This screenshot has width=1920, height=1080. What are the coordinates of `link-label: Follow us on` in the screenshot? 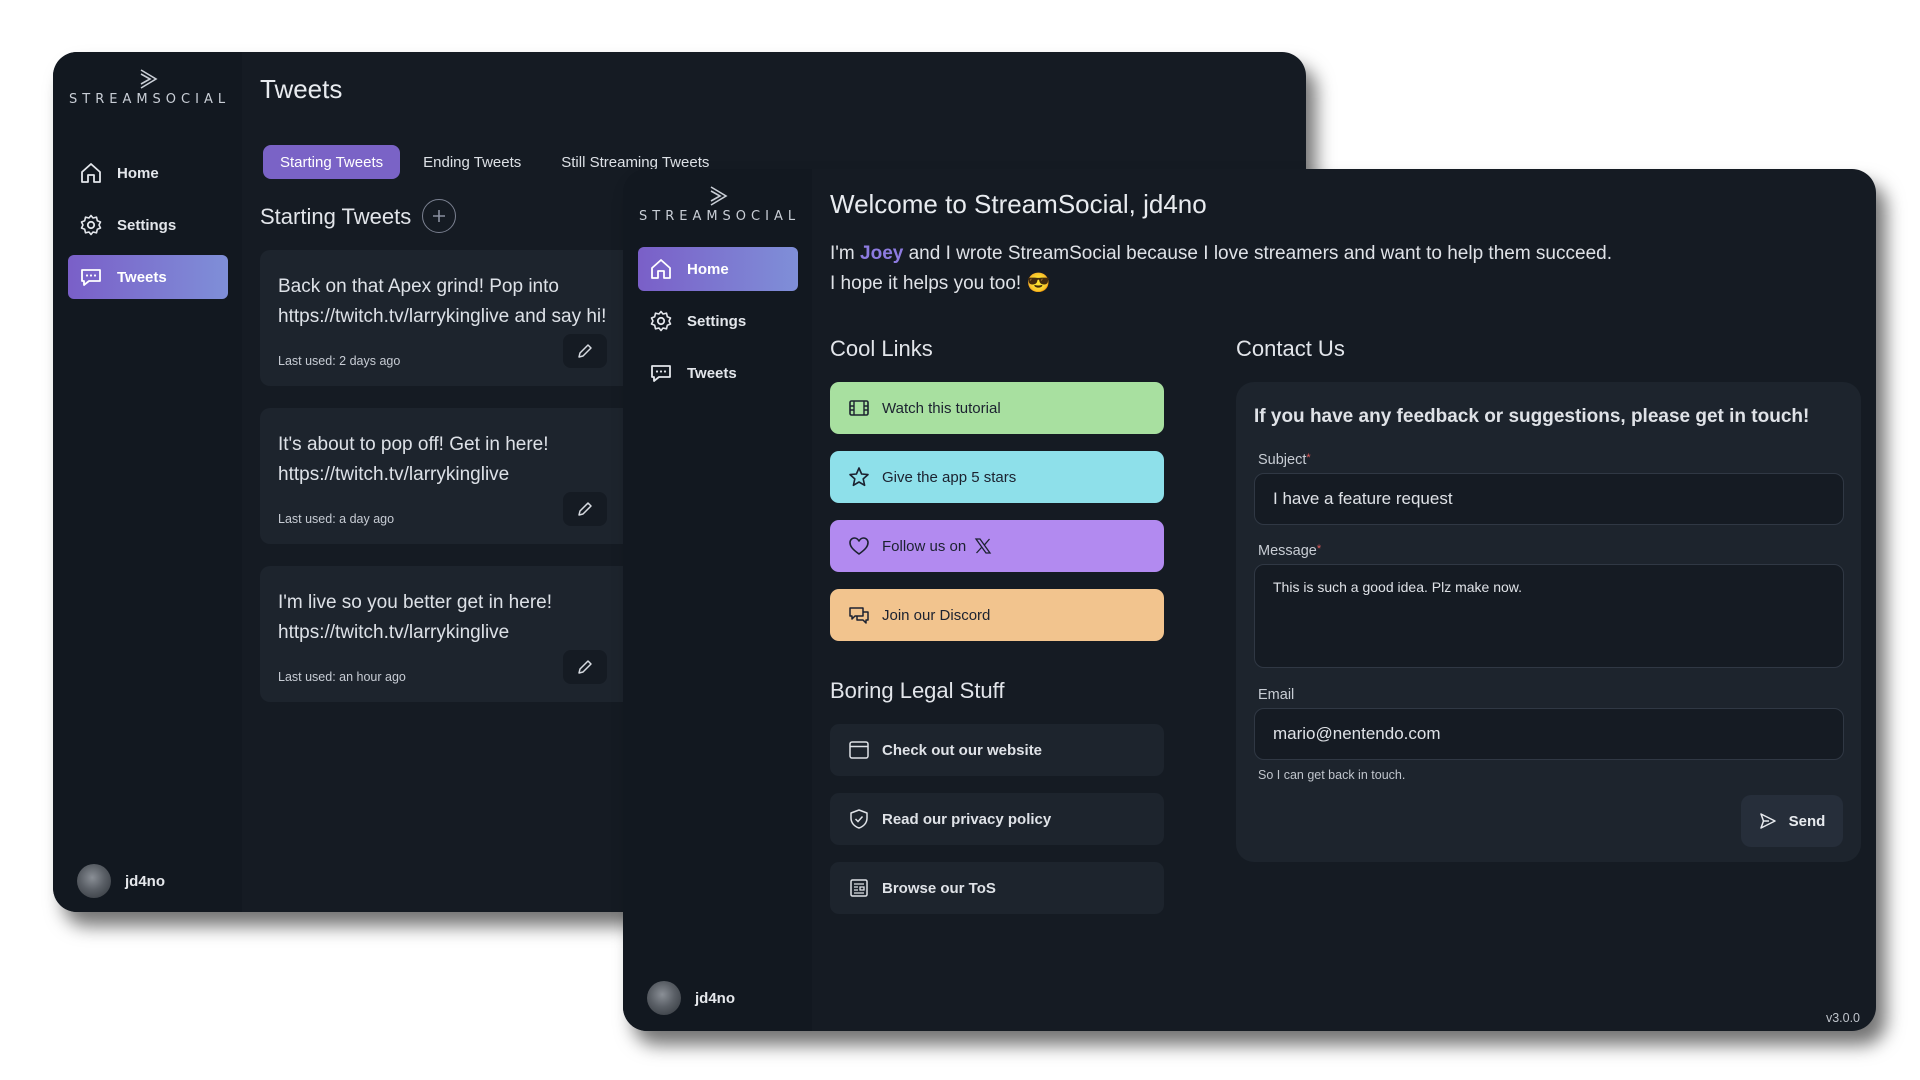 It's located at (924, 546).